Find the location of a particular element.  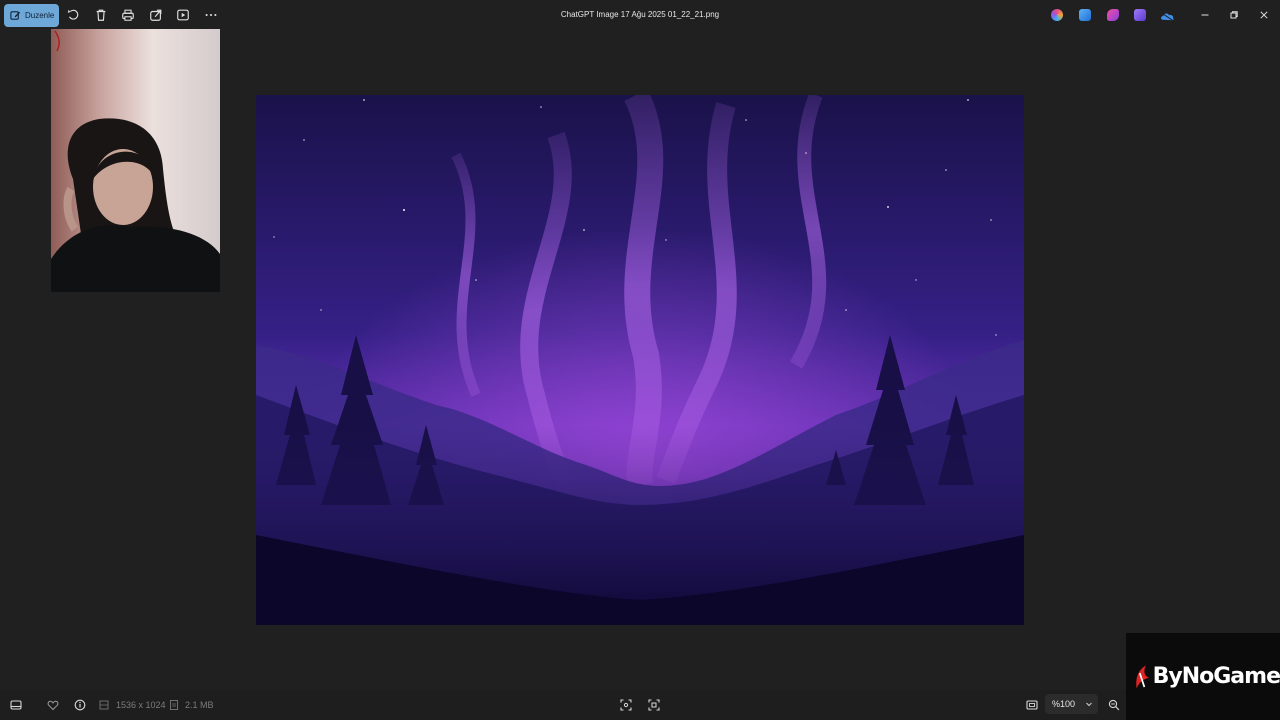

bynogame-logo-icon is located at coordinates (1143, 676).